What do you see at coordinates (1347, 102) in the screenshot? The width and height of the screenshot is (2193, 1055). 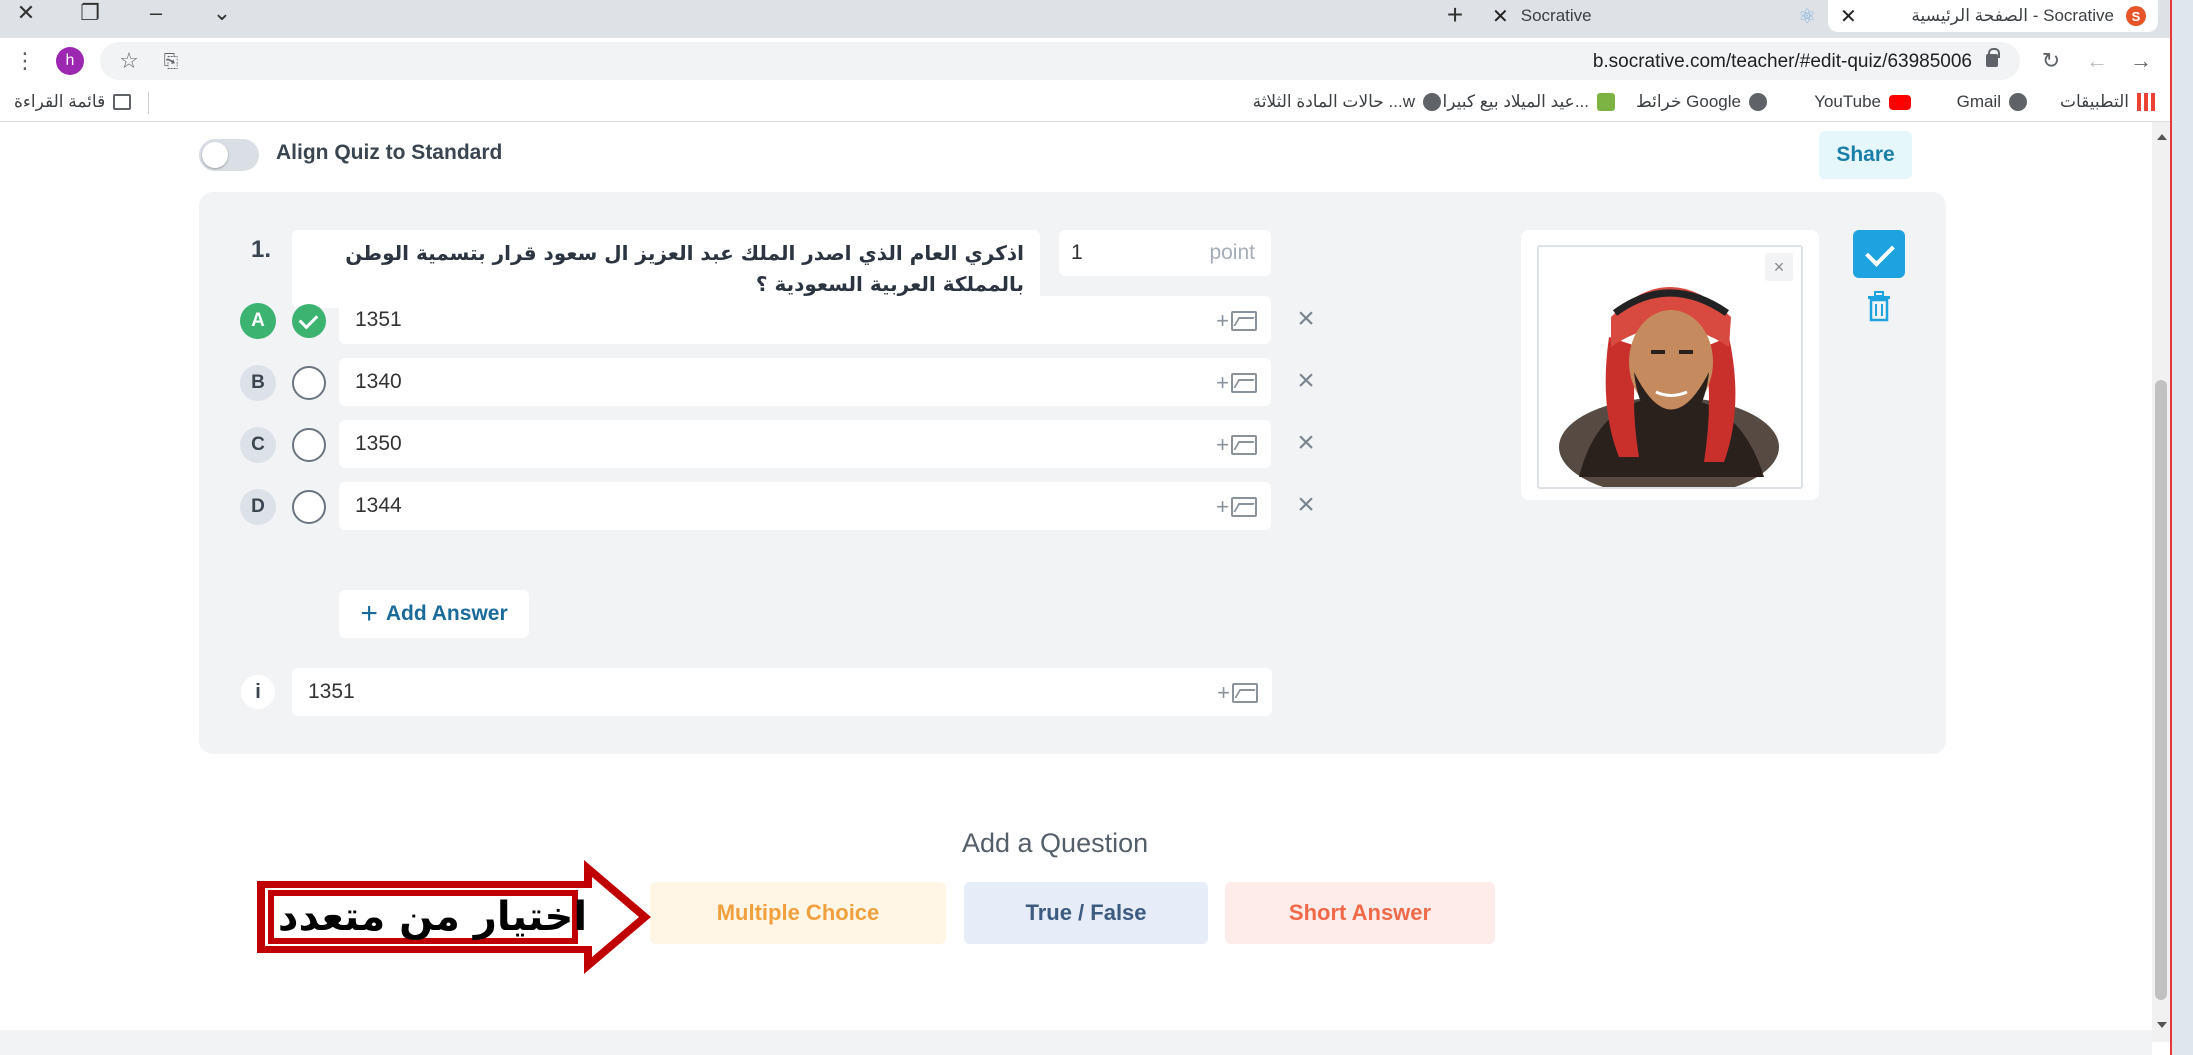 I see `bookmark-states-of-matter: حالات المادة الثلاثة ...w` at bounding box center [1347, 102].